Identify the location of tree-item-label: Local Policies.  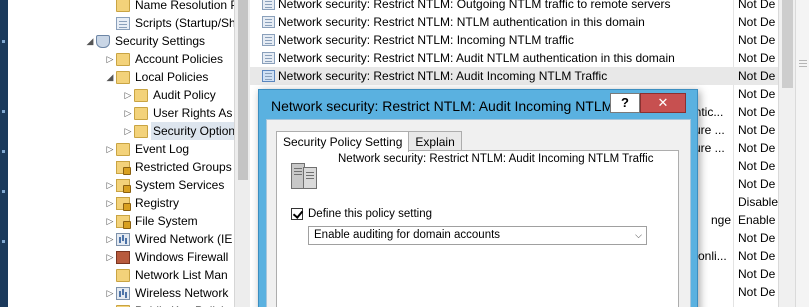
(172, 77).